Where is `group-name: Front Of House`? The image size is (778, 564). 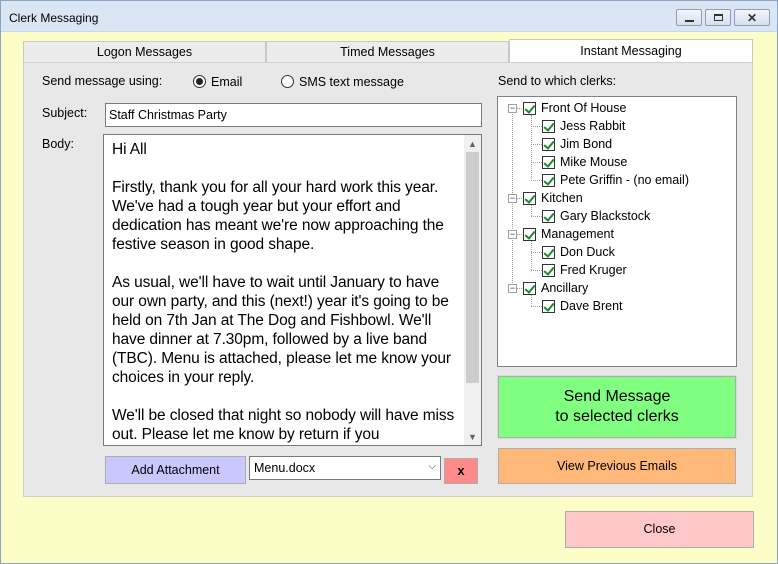
group-name: Front Of House is located at coordinates (584, 108).